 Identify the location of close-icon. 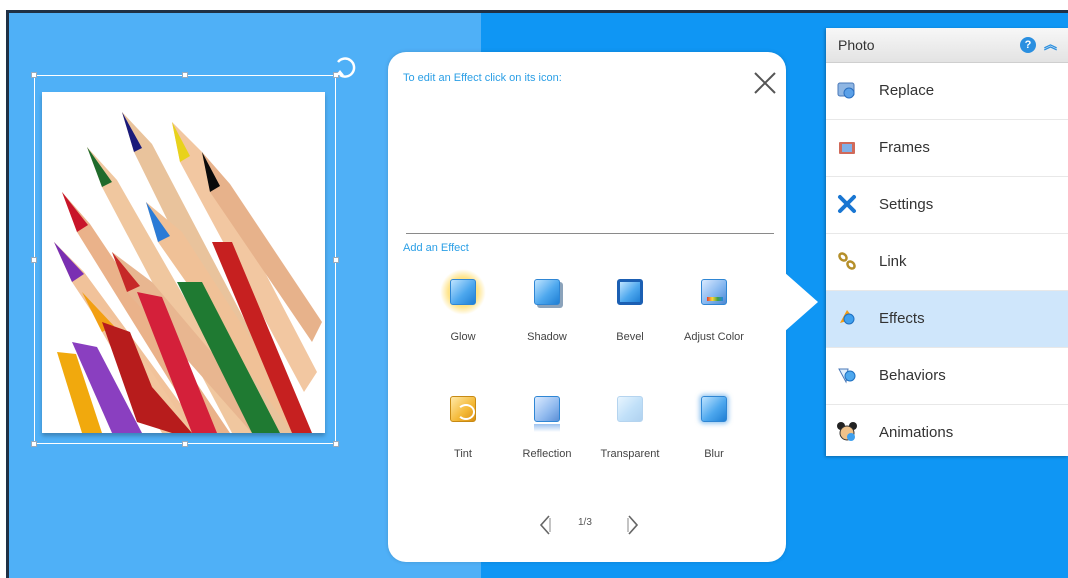
(765, 83).